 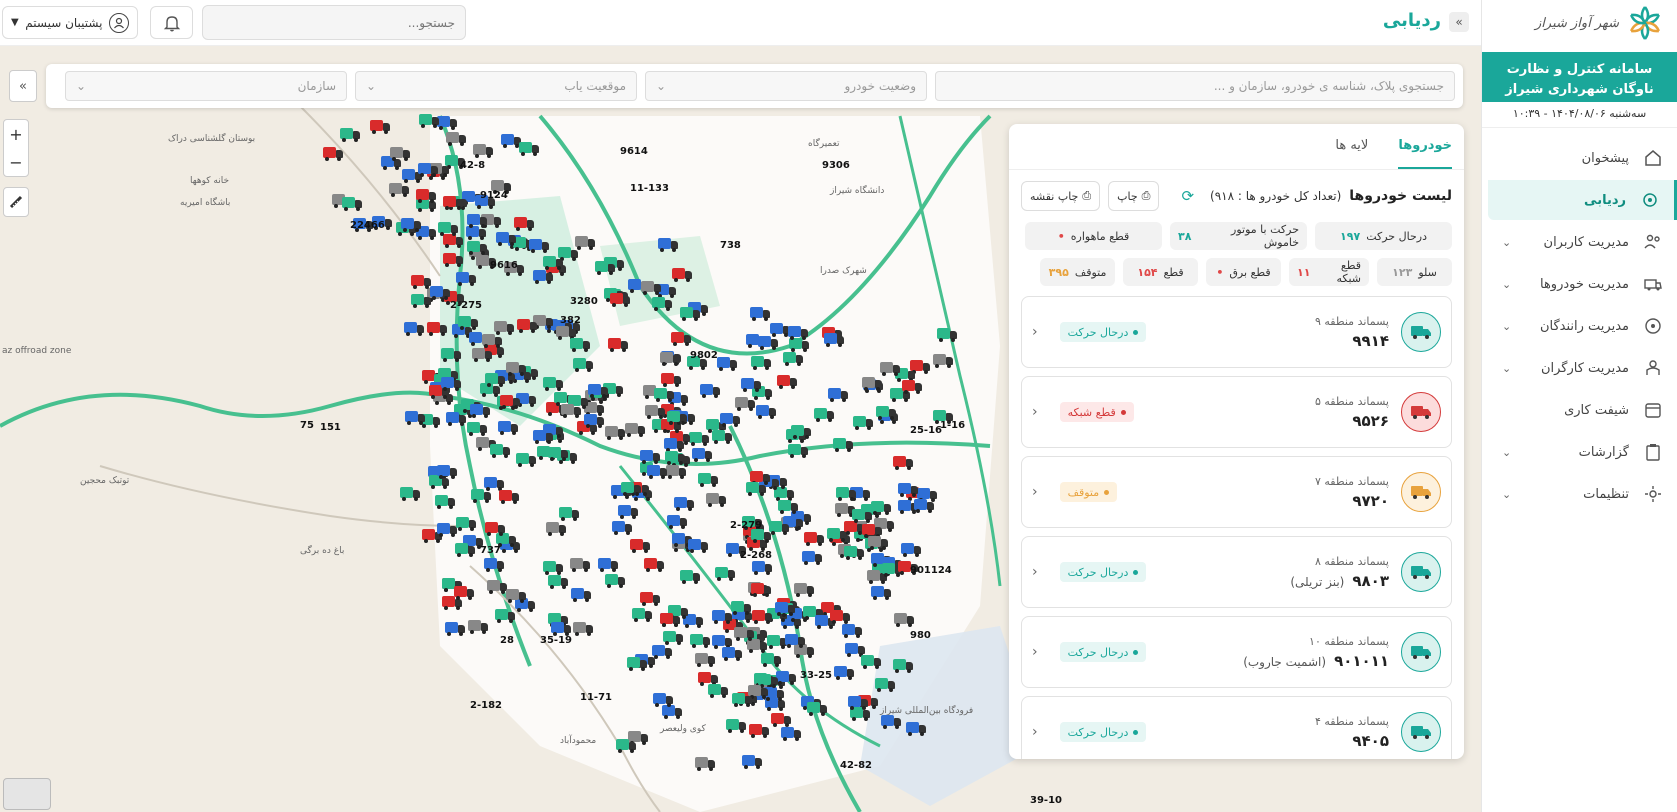 What do you see at coordinates (27, 794) in the screenshot?
I see `minimap` at bounding box center [27, 794].